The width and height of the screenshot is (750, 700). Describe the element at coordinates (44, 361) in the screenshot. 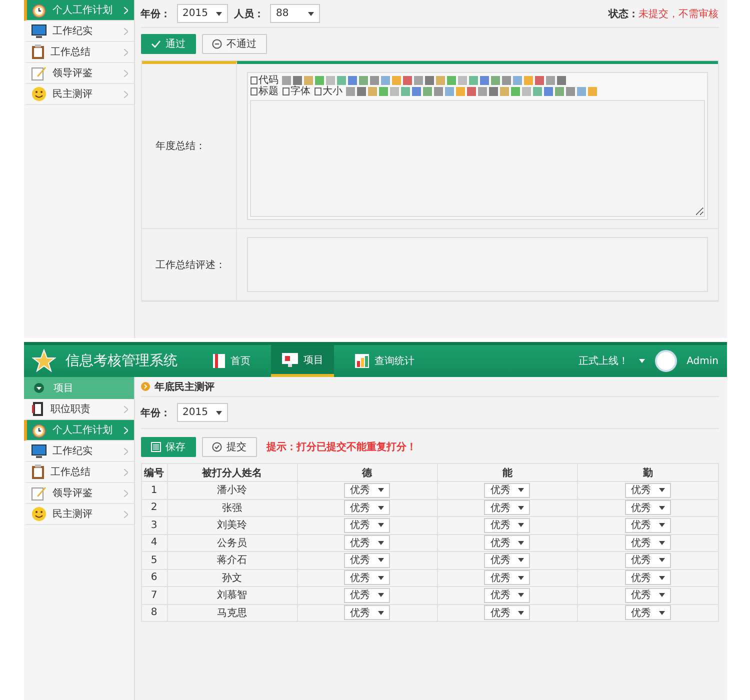

I see `star-logo-icon` at that location.